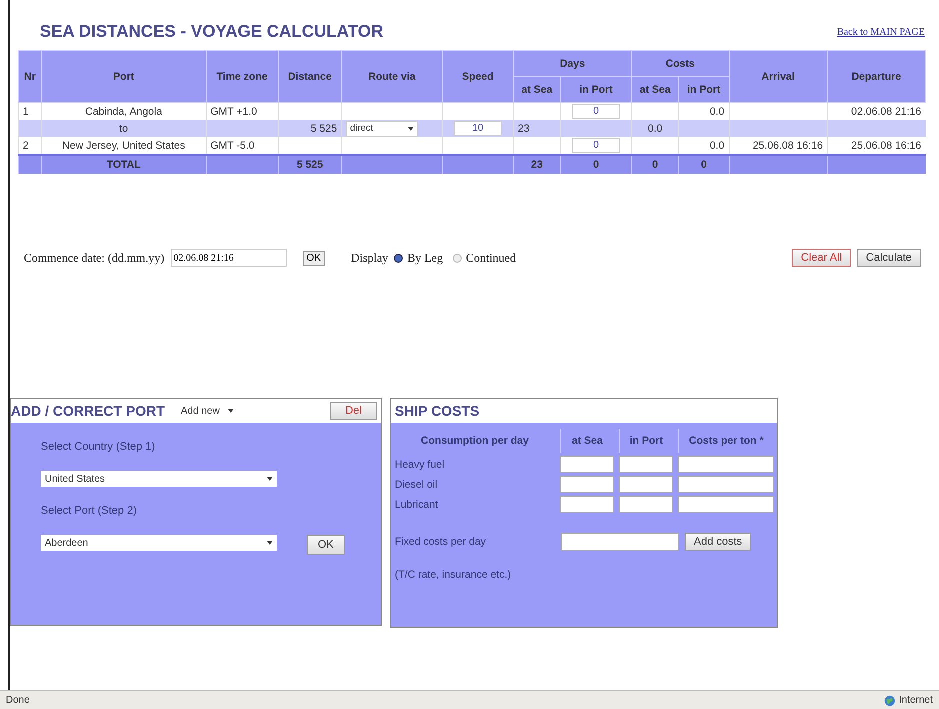 This screenshot has width=939, height=709. What do you see at coordinates (718, 542) in the screenshot?
I see `add-costs-button: Add costs` at bounding box center [718, 542].